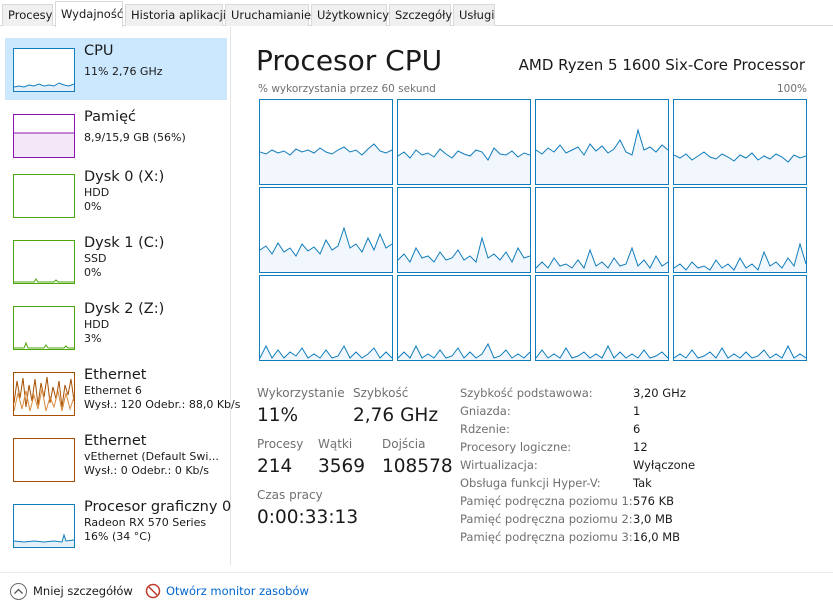 The image size is (833, 615). What do you see at coordinates (175, 15) in the screenshot?
I see `tab-app-history: Historia aplikacji` at bounding box center [175, 15].